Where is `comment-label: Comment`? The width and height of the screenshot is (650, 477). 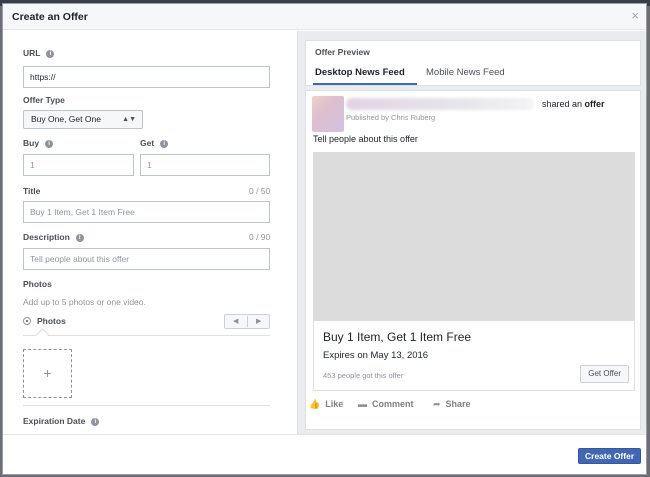 comment-label: Comment is located at coordinates (393, 404).